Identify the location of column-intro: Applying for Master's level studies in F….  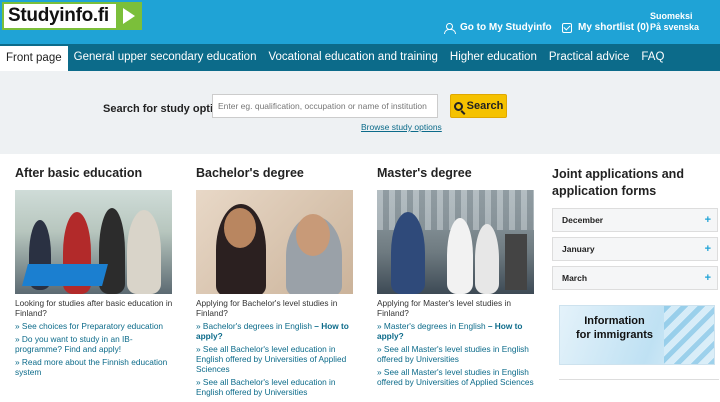
(444, 308).